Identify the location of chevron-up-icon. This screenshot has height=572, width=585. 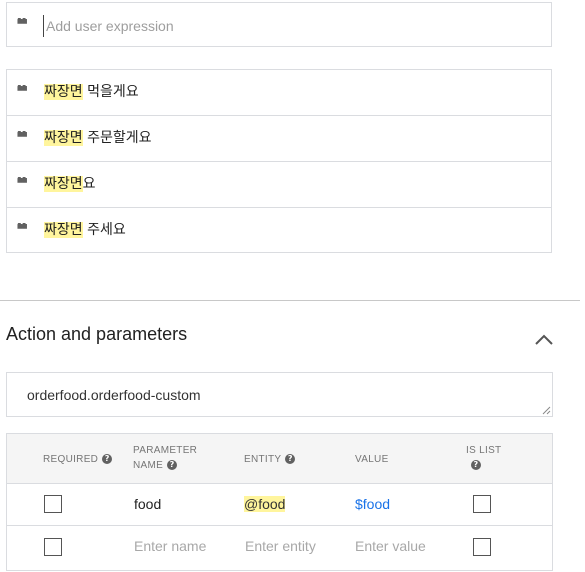
(544, 340).